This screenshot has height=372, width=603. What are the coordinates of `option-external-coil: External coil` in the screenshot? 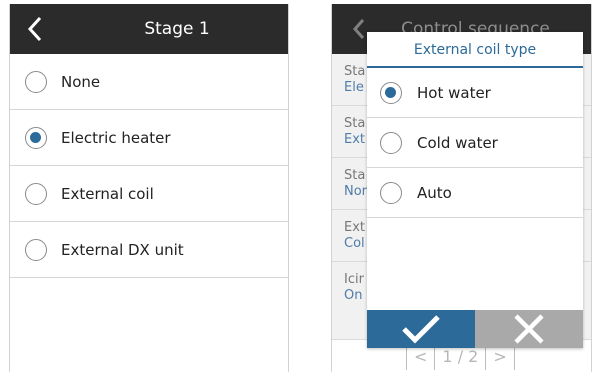 It's located at (149, 194).